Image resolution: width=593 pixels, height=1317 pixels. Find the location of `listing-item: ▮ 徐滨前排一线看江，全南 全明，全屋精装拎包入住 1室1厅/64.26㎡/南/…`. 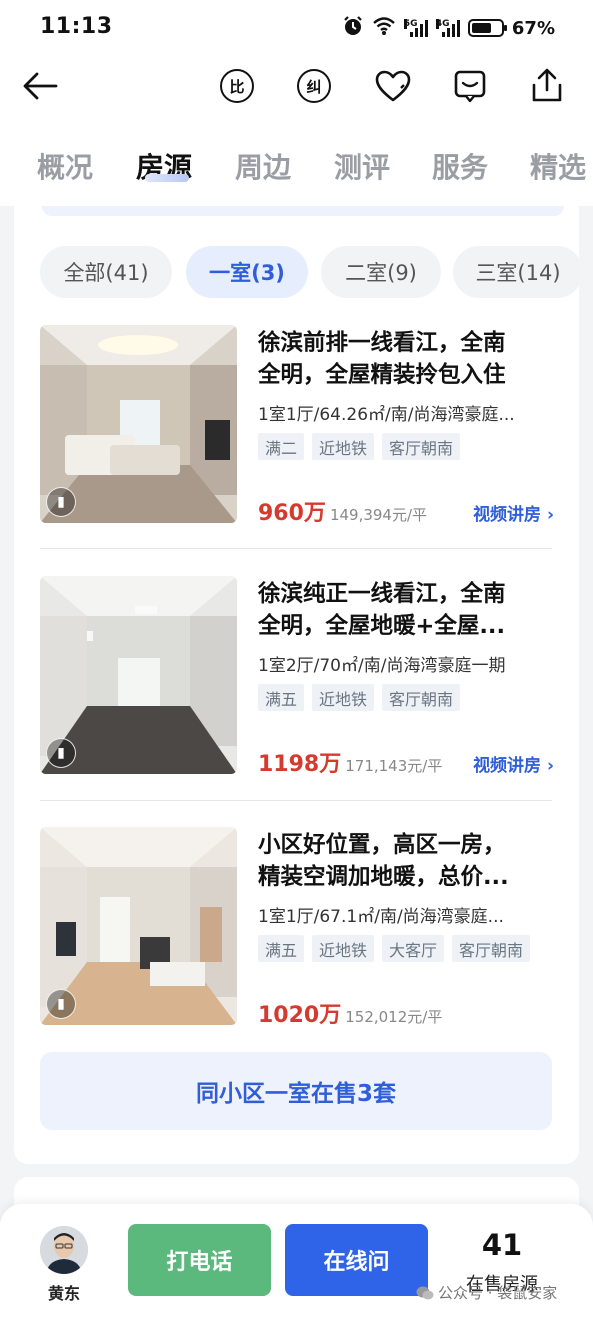

listing-item: ▮ 徐滨前排一线看江，全南 全明，全屋精装拎包入住 1室1厅/64.26㎡/南/… is located at coordinates (297, 425).